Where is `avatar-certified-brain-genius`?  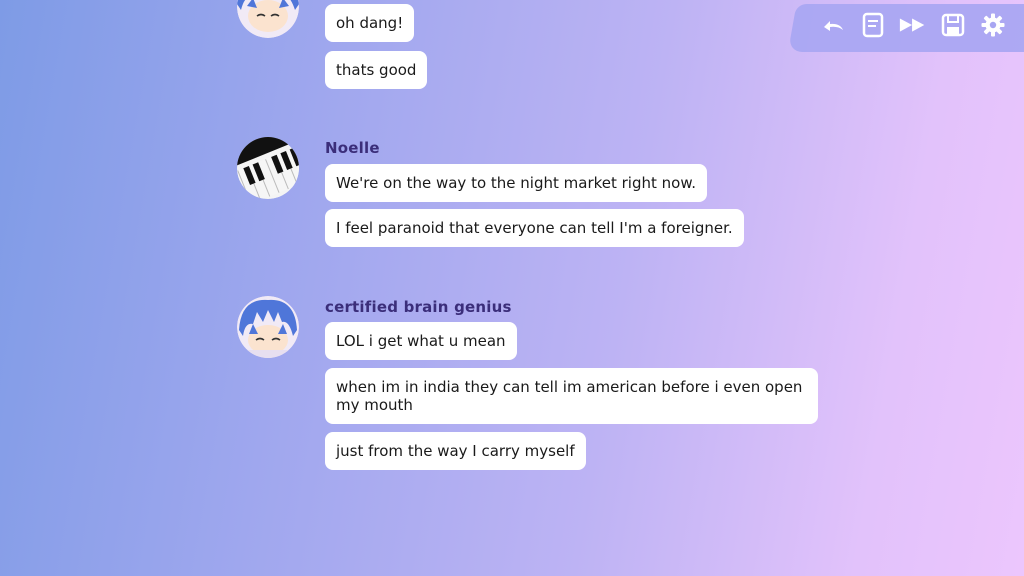 avatar-certified-brain-genius is located at coordinates (268, 327).